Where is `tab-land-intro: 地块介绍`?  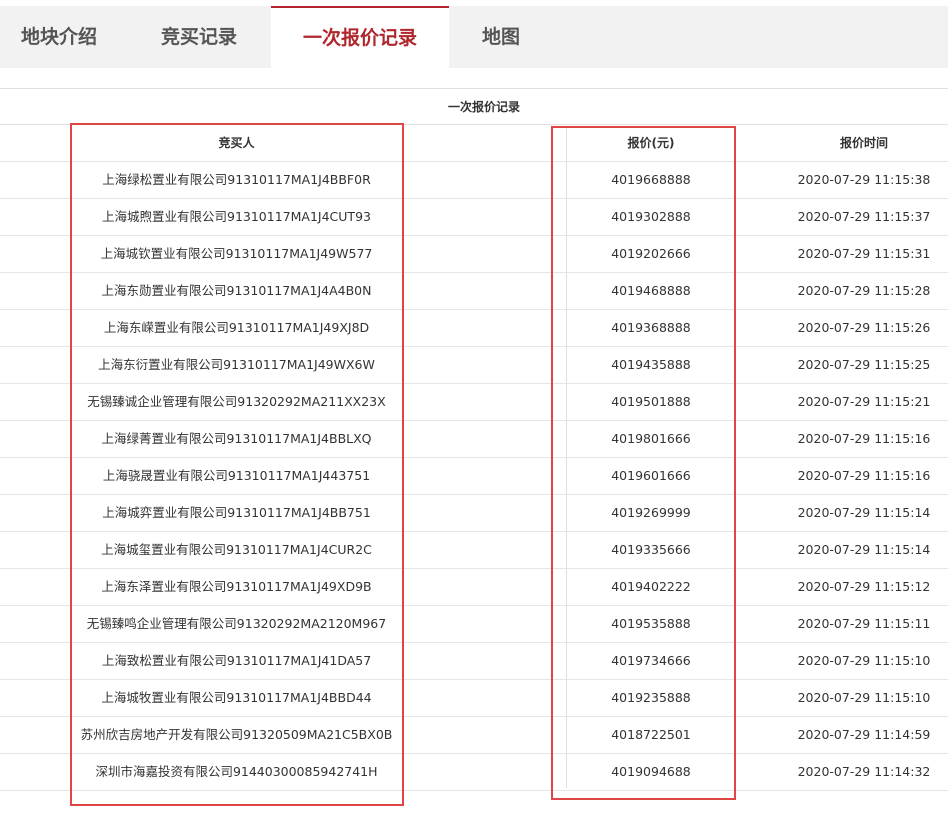 tab-land-intro: 地块介绍 is located at coordinates (59, 37).